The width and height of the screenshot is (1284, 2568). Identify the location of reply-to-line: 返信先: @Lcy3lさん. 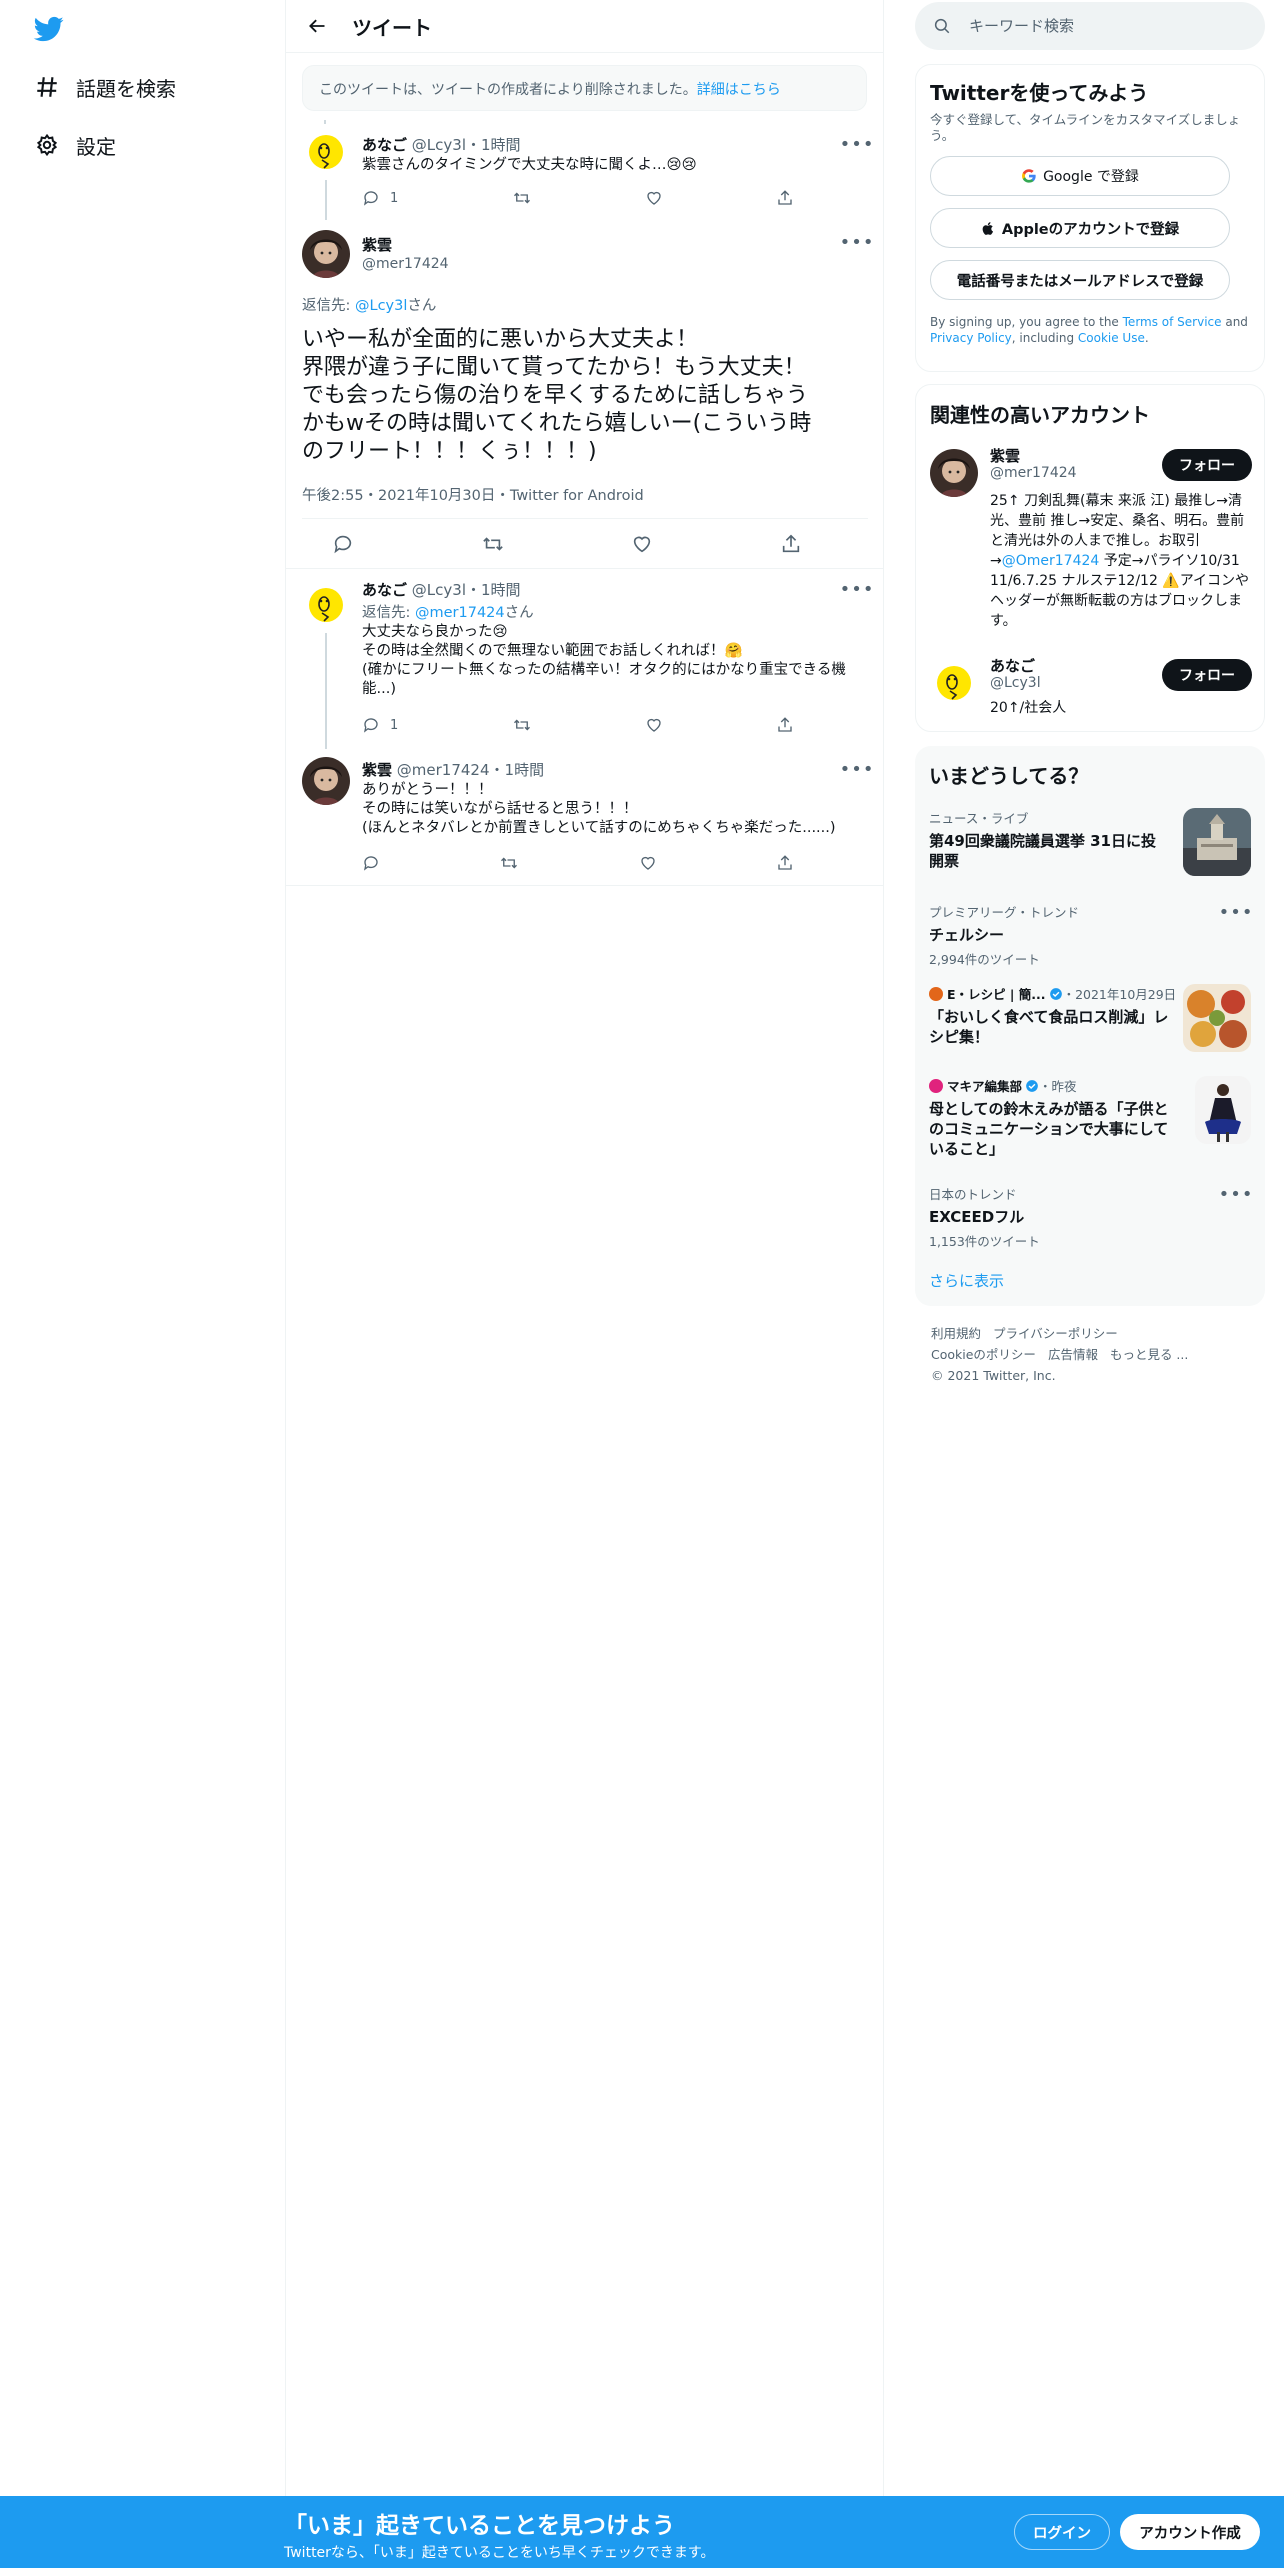
(369, 304).